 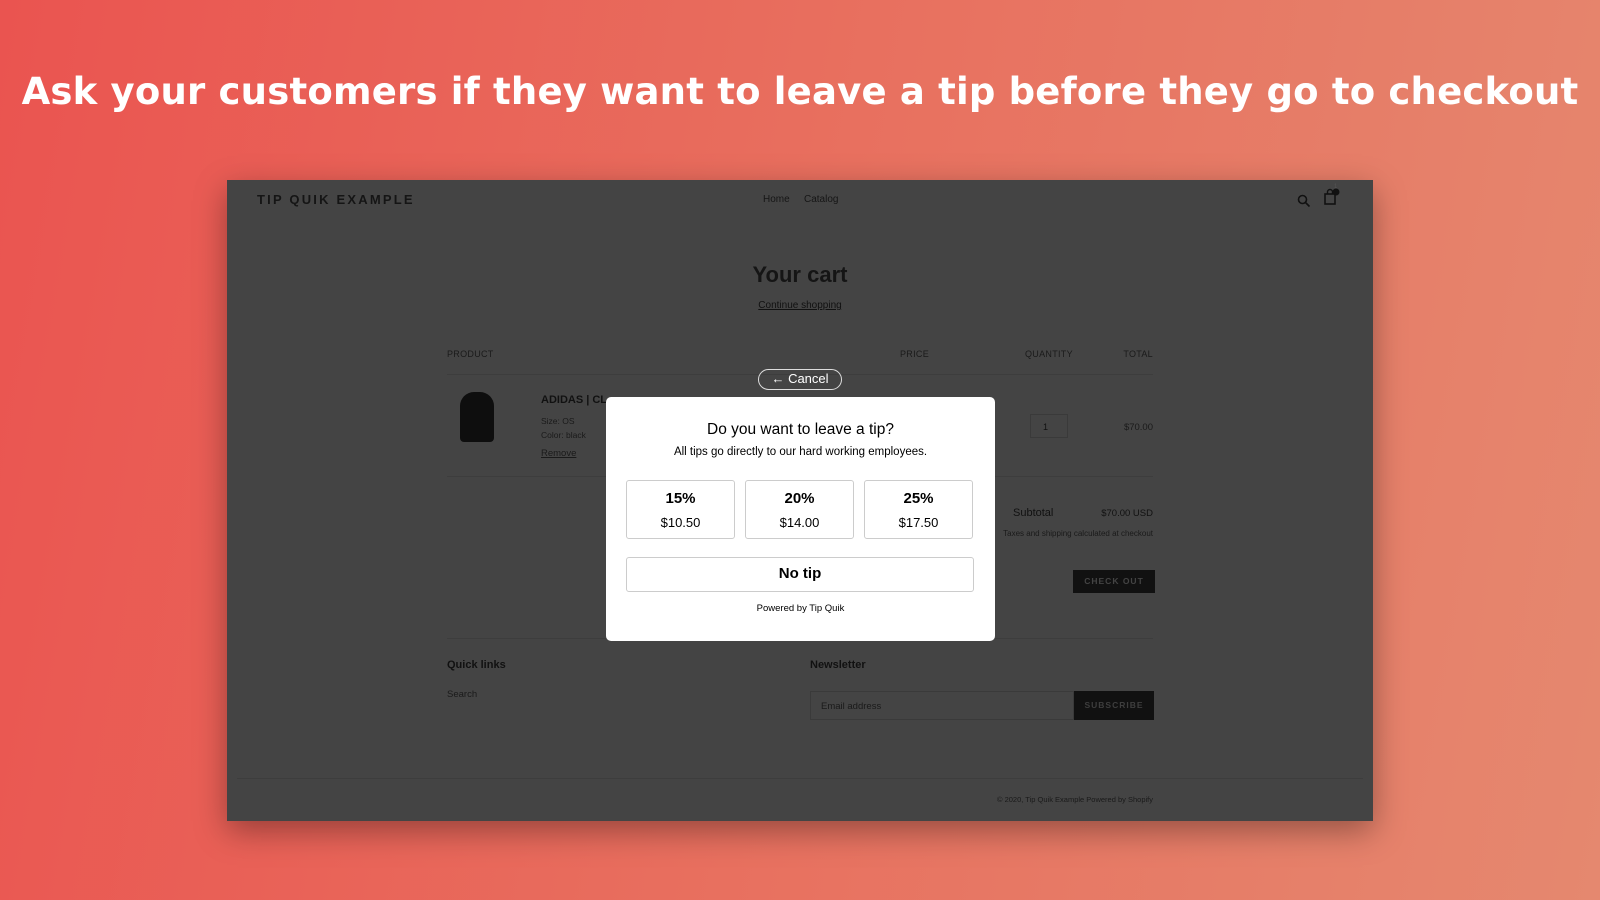 I want to click on col-total: TOTAL, so click(x=1138, y=354).